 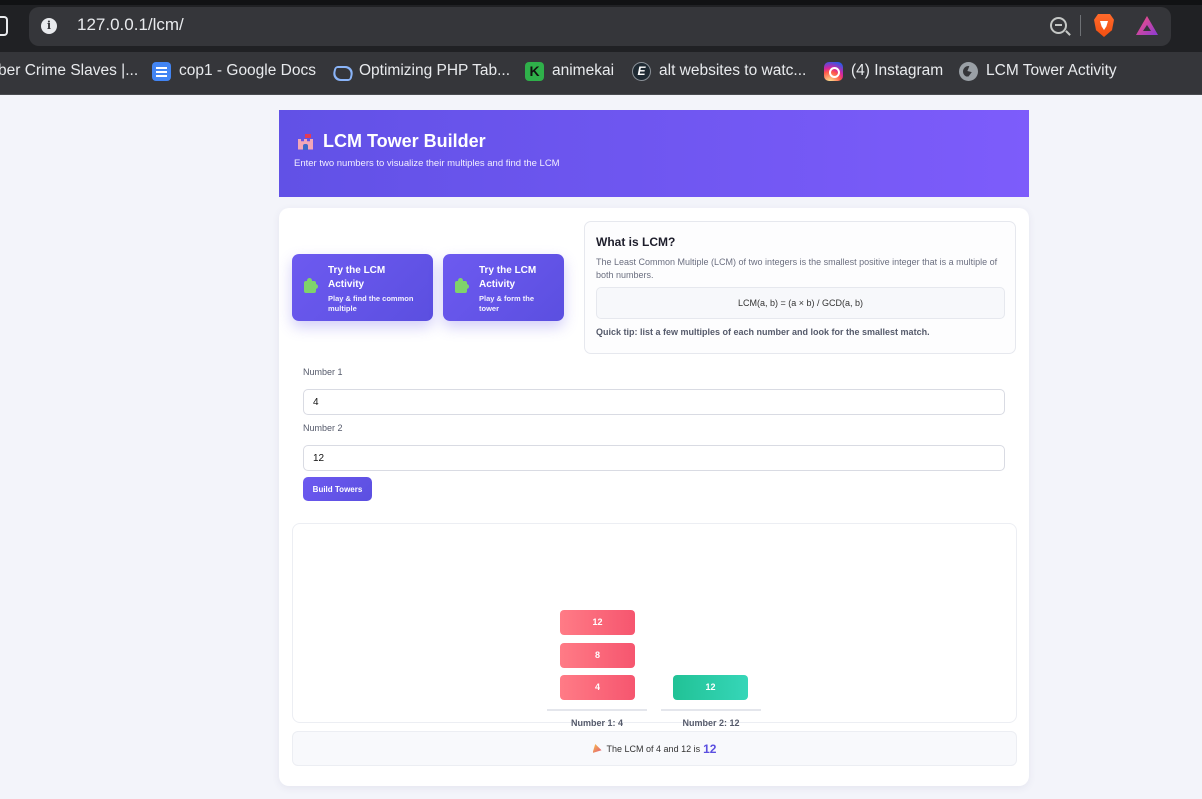 I want to click on bookmark-item: LCM Tower Activity, so click(x=1038, y=71).